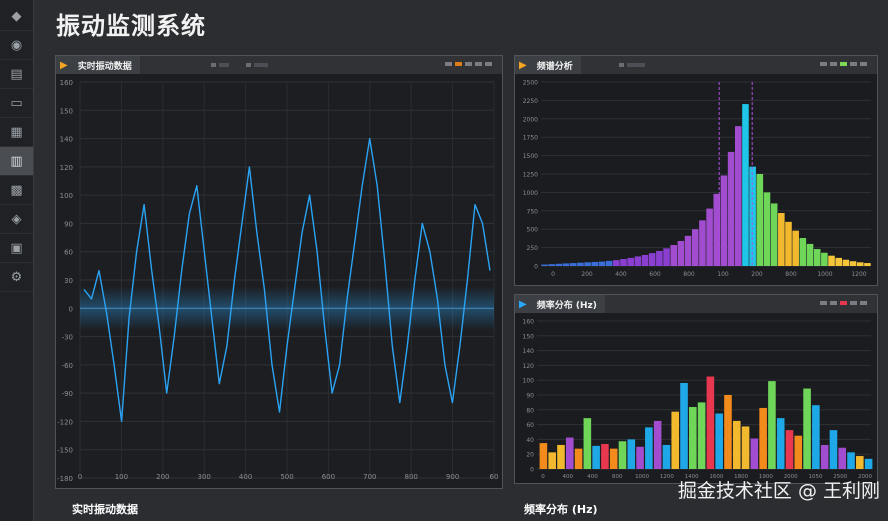 The width and height of the screenshot is (888, 521). I want to click on gauge-icon: ◉, so click(16, 45).